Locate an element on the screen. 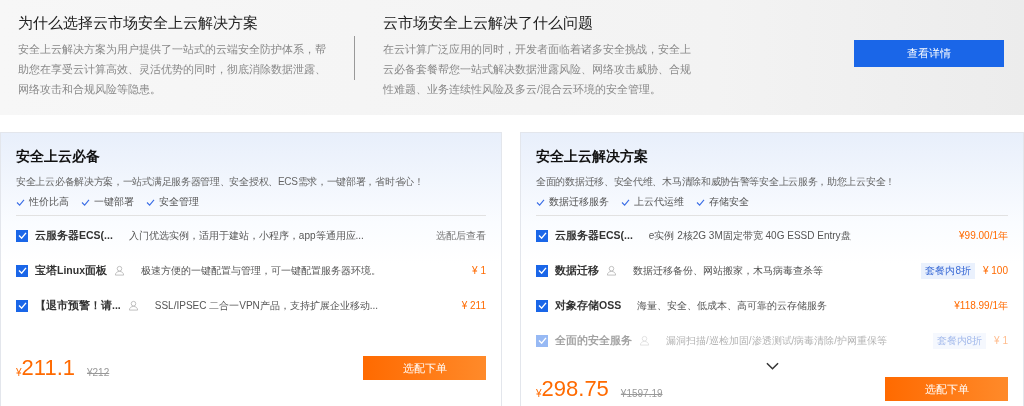 This screenshot has width=1024, height=406. chevron-down-icon is located at coordinates (772, 366).